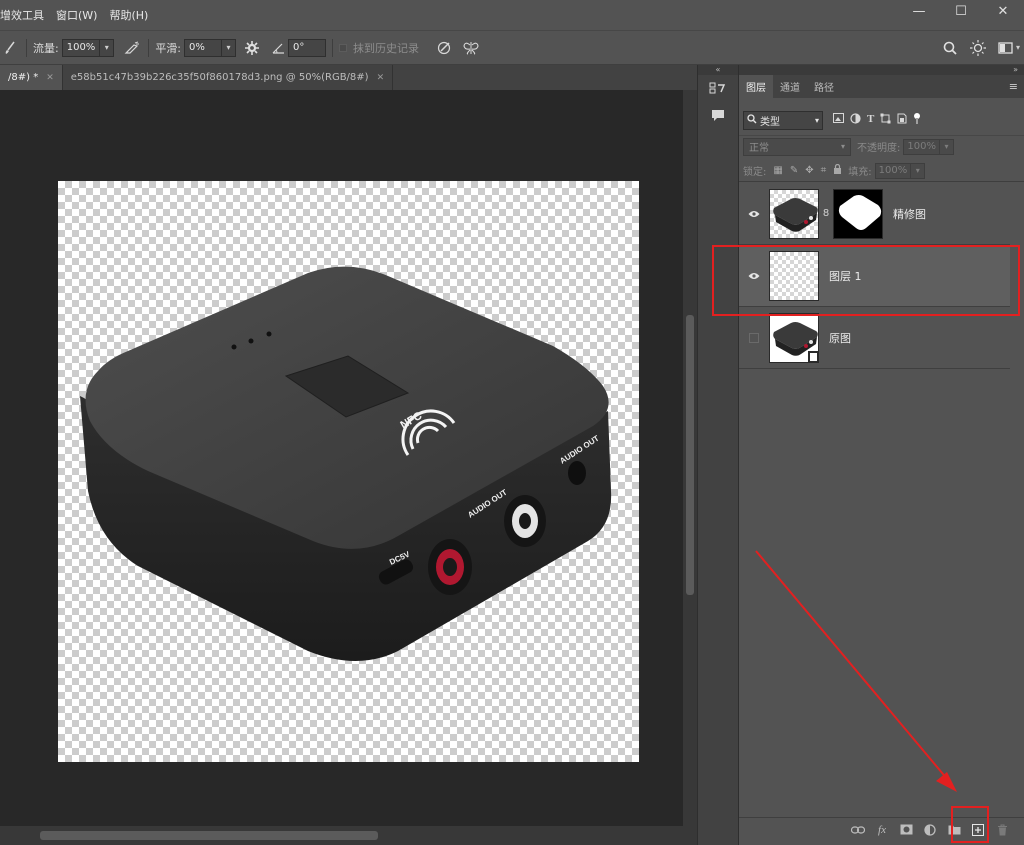 This screenshot has height=845, width=1024. I want to click on filter-type-label: 类型, so click(770, 122).